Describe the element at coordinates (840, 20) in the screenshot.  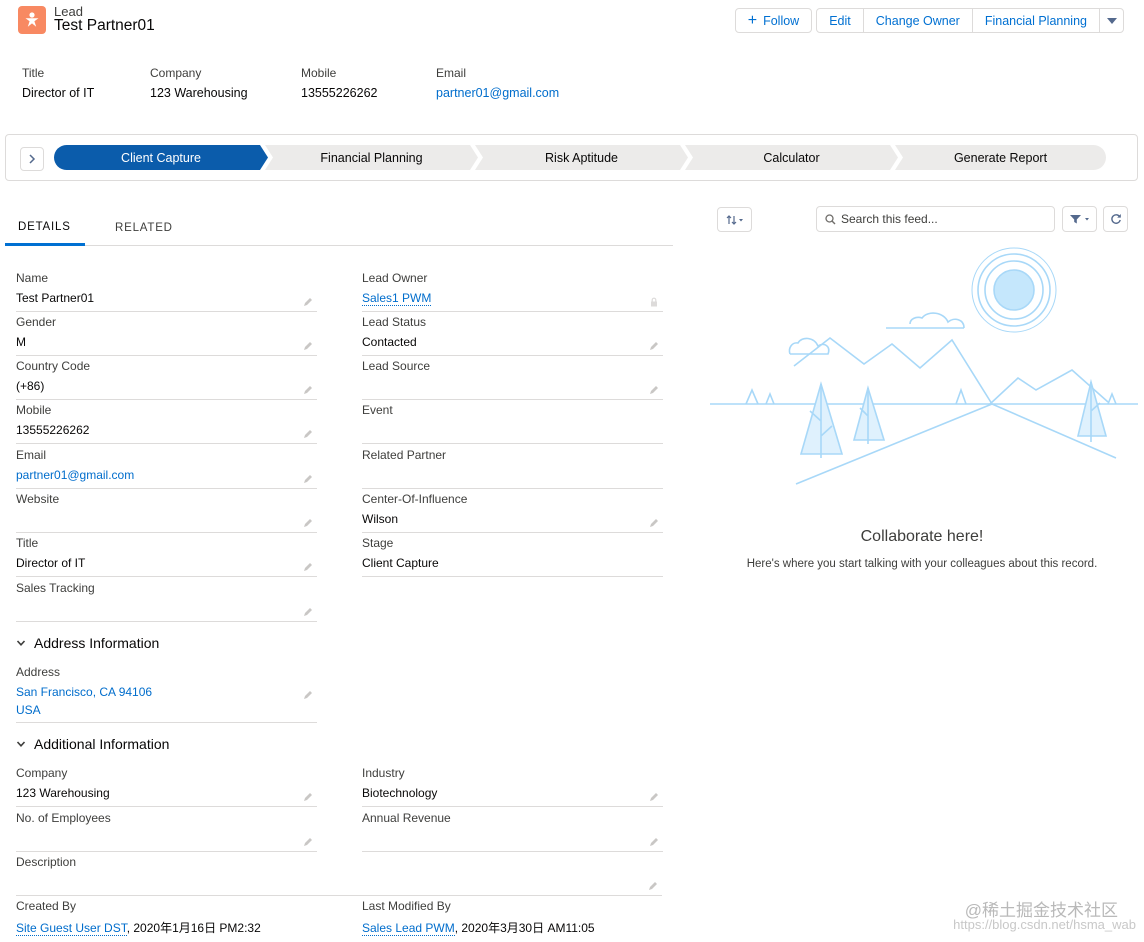
I see `edit-button: Edit` at that location.